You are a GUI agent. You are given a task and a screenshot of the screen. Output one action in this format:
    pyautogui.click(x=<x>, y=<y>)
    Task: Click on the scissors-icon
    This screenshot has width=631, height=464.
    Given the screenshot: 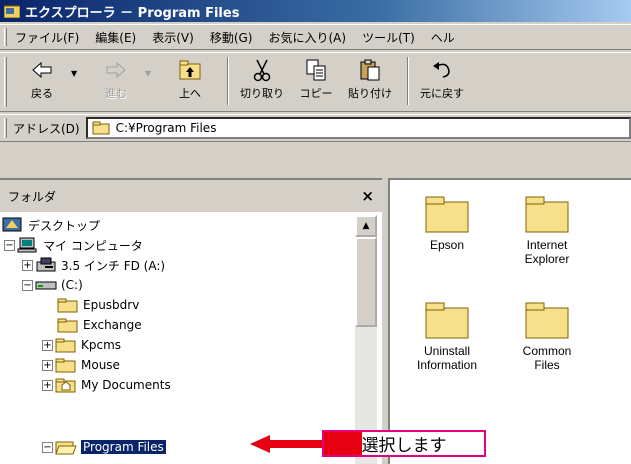 What is the action you would take?
    pyautogui.click(x=262, y=70)
    